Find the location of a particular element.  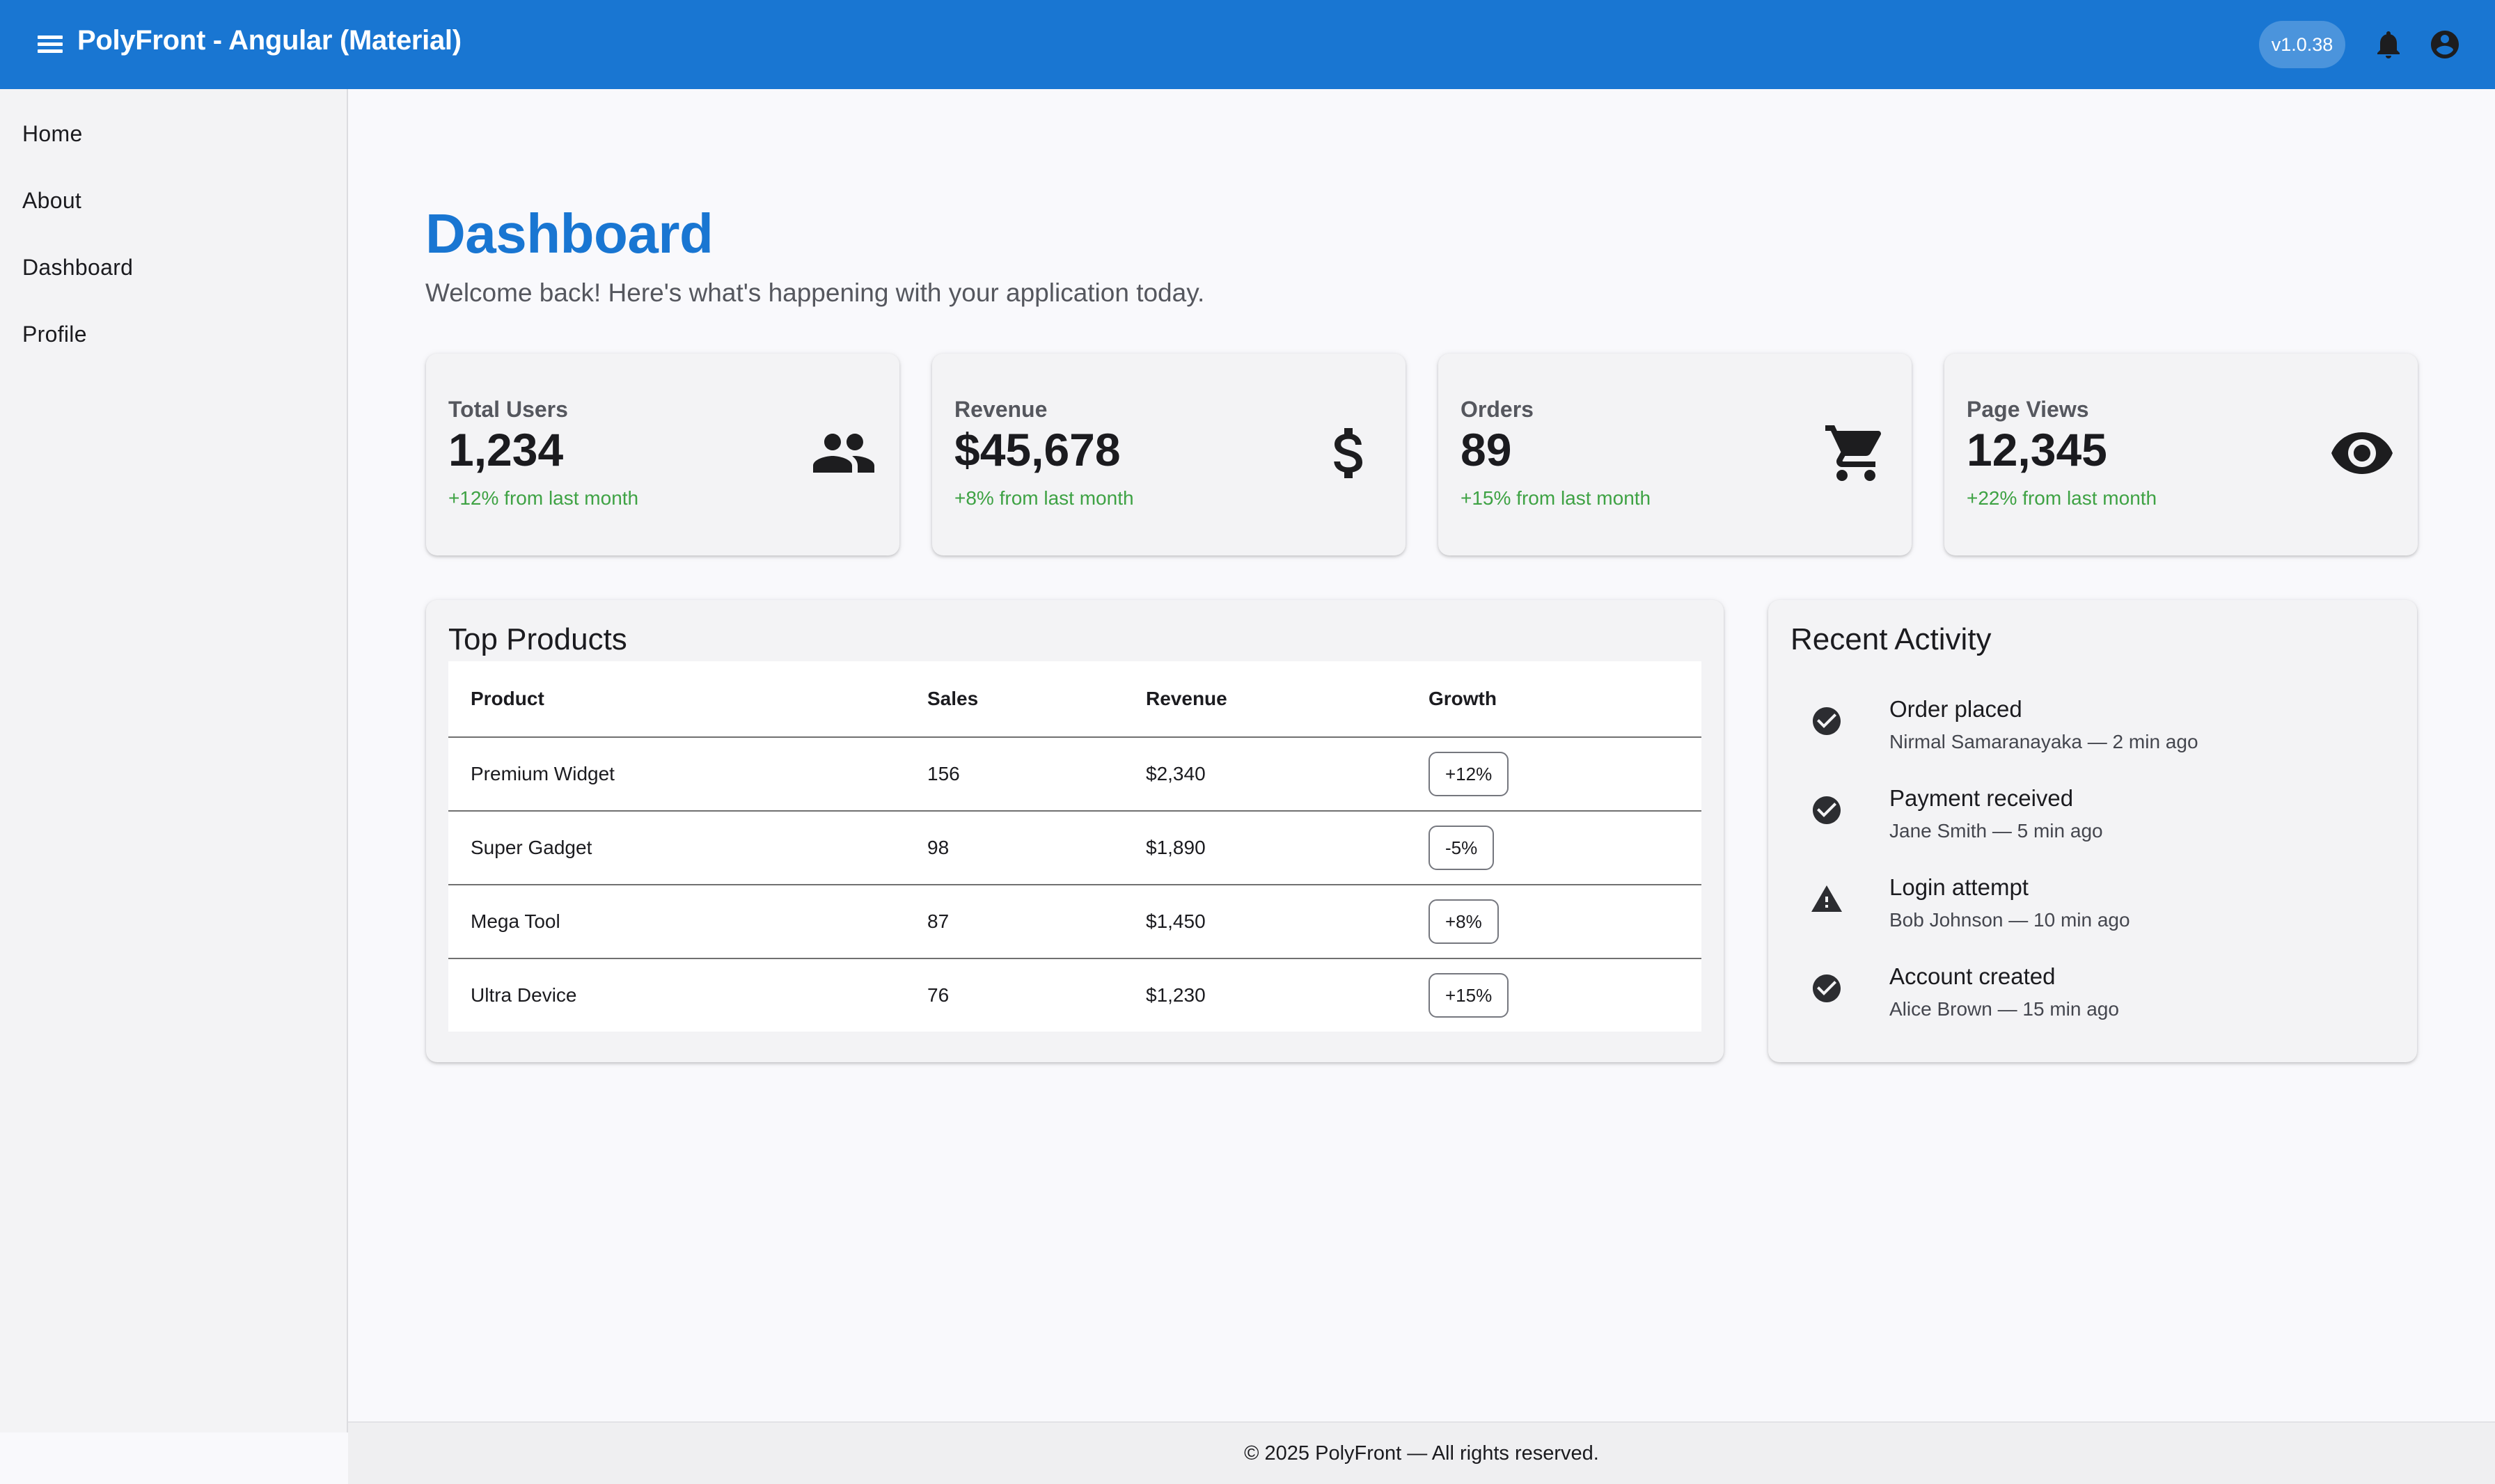

list-item: Payment received Jane Smith — 5 min ago is located at coordinates (2089, 818).